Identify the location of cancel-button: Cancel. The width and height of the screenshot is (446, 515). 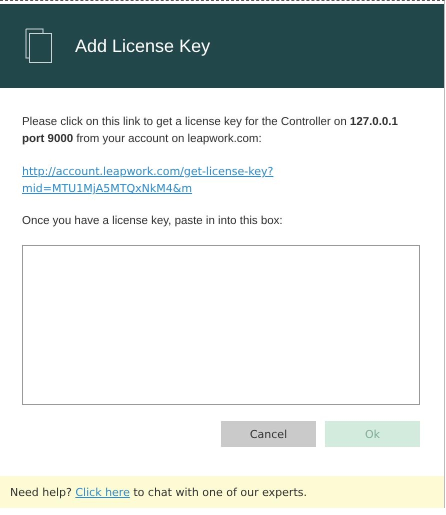
(268, 434).